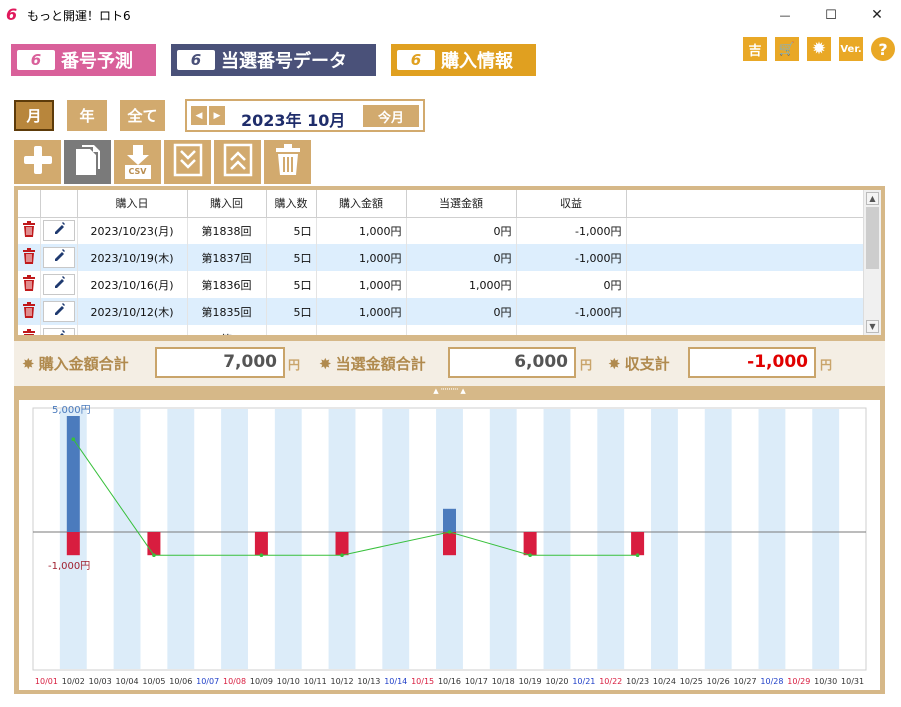  Describe the element at coordinates (288, 681) in the screenshot. I see `x-tick-label: 10/10` at that location.